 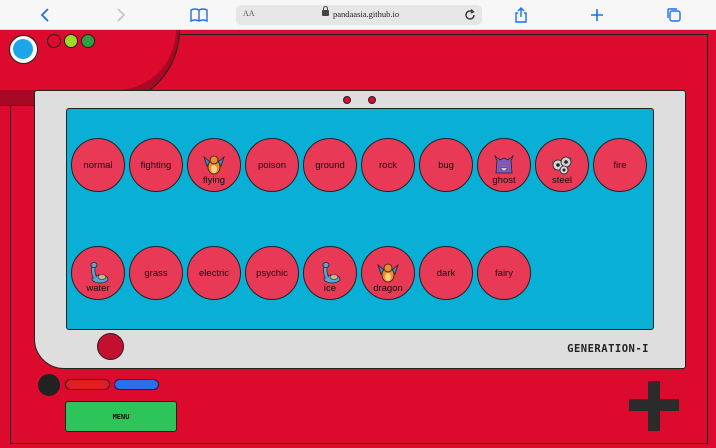 I want to click on type-button-fire: fire, so click(x=620, y=165).